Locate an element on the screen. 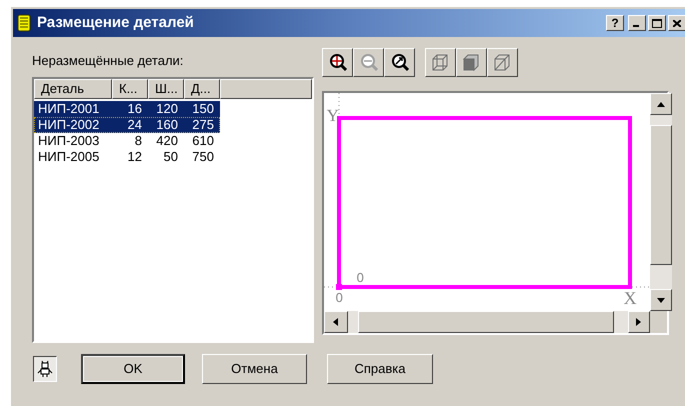 Image resolution: width=685 pixels, height=406 pixels. scroll-down-button is located at coordinates (661, 300).